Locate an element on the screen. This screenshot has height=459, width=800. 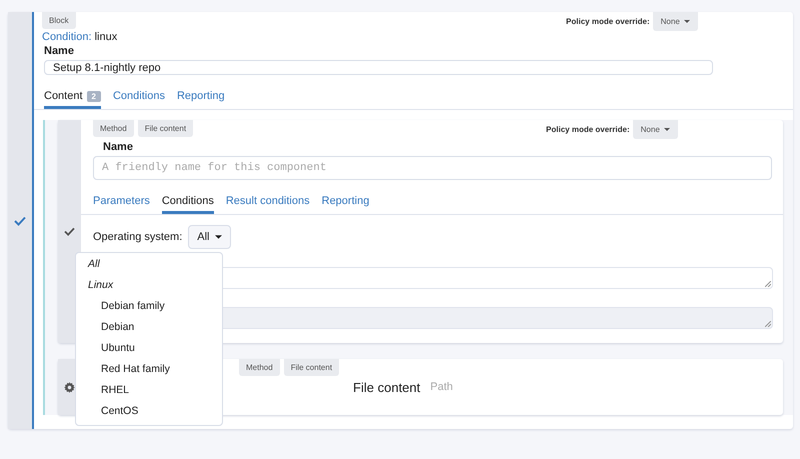
method-title: File content is located at coordinates (386, 387).